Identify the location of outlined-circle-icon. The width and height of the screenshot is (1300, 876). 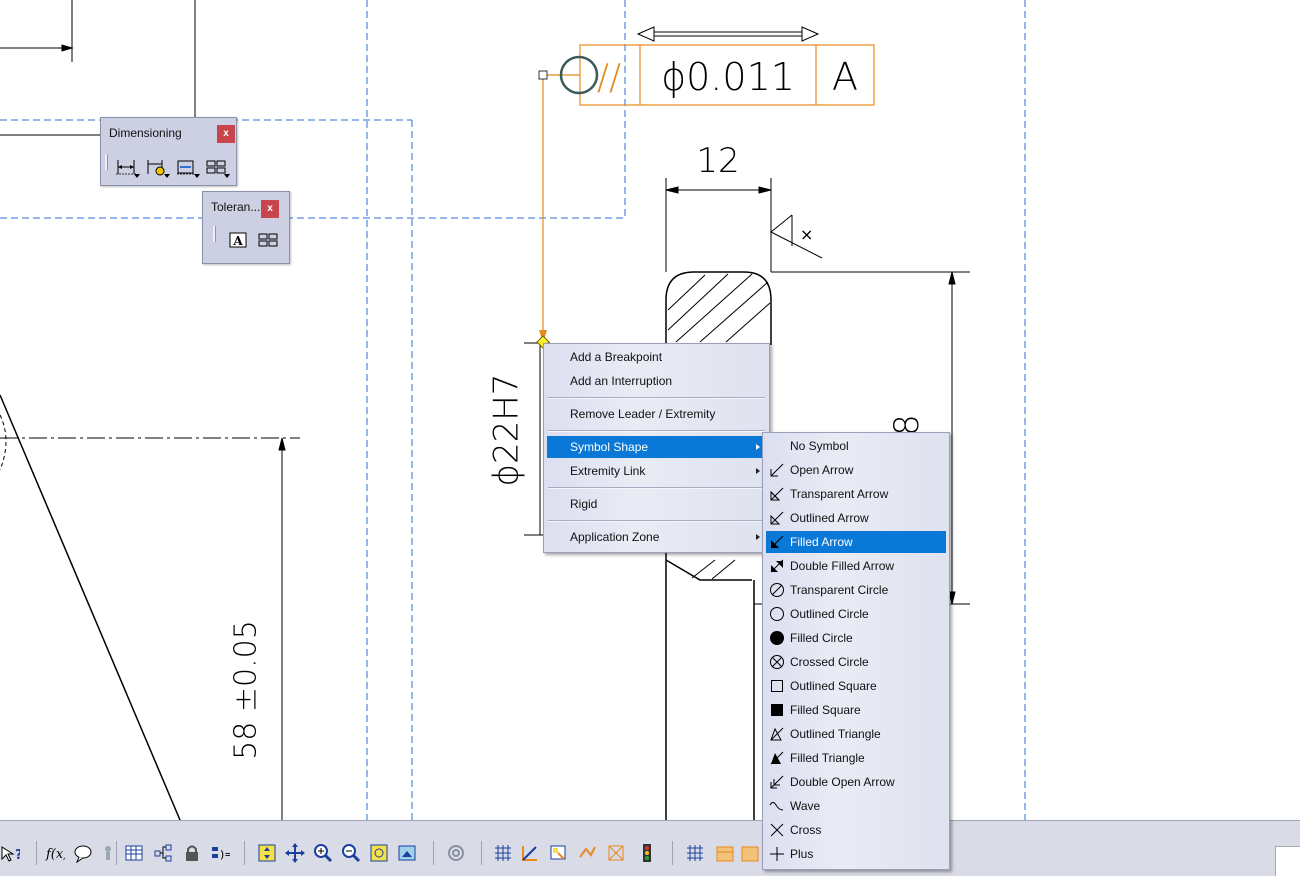
(777, 614).